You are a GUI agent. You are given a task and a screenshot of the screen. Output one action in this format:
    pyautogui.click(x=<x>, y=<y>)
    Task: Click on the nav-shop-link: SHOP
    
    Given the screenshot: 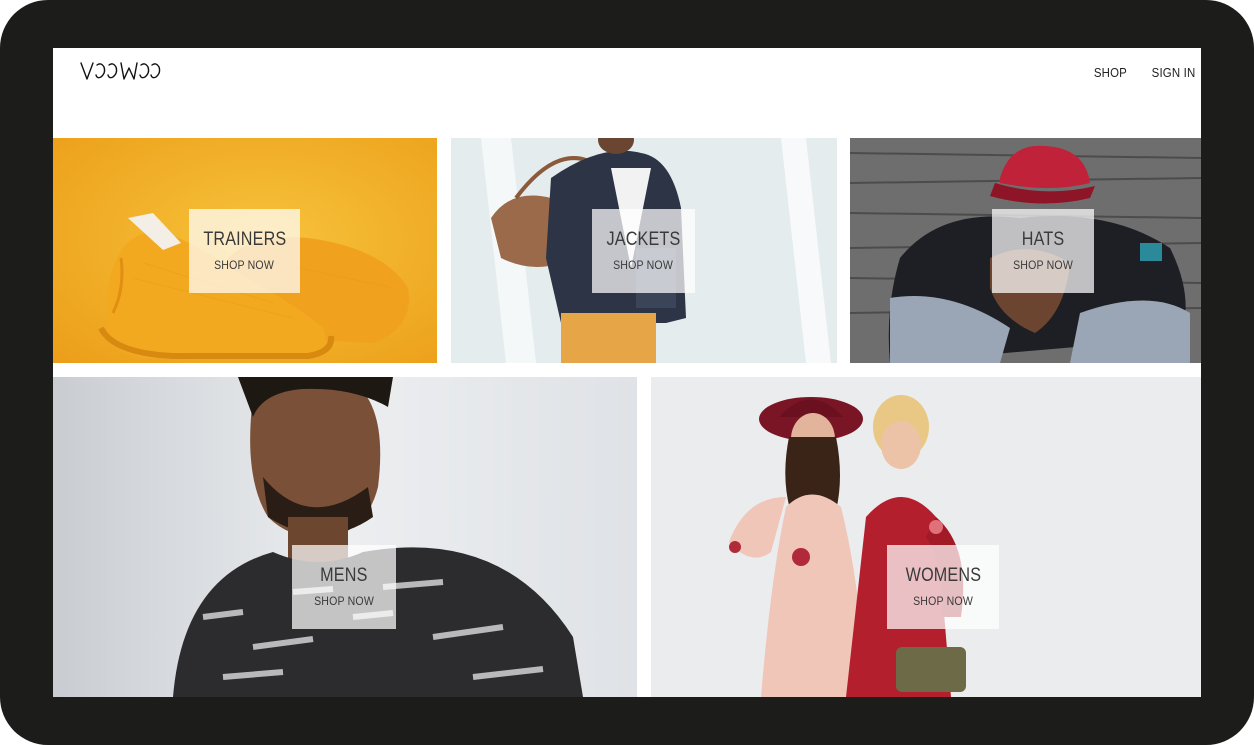 What is the action you would take?
    pyautogui.click(x=1109, y=72)
    